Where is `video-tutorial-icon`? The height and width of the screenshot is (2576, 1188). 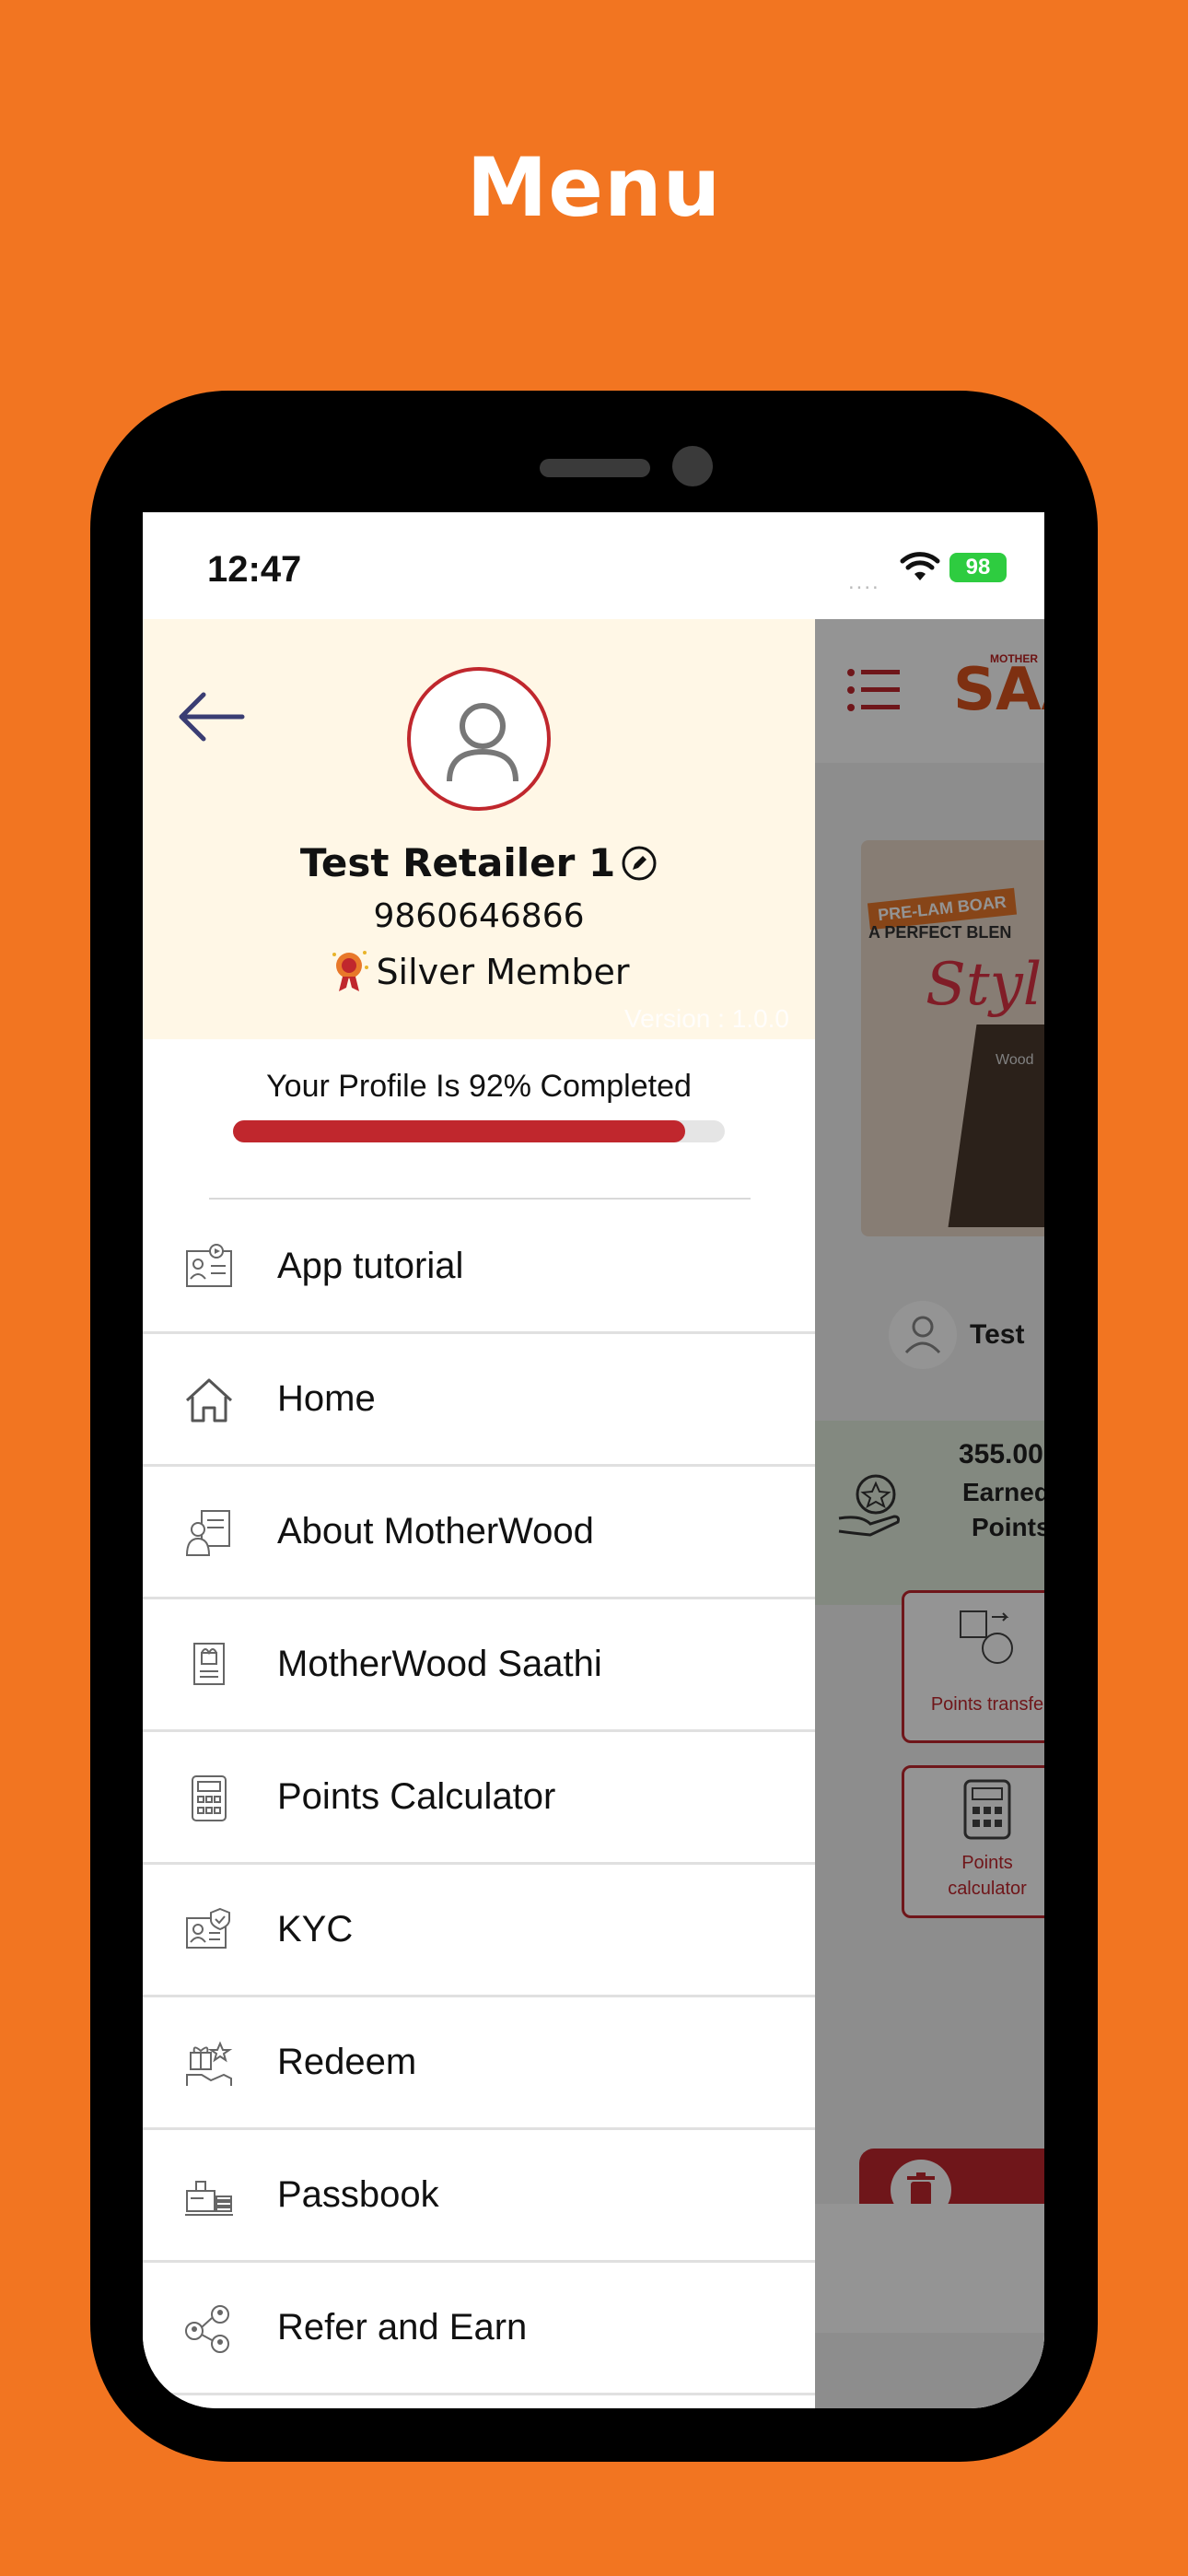
video-tutorial-icon is located at coordinates (209, 1265).